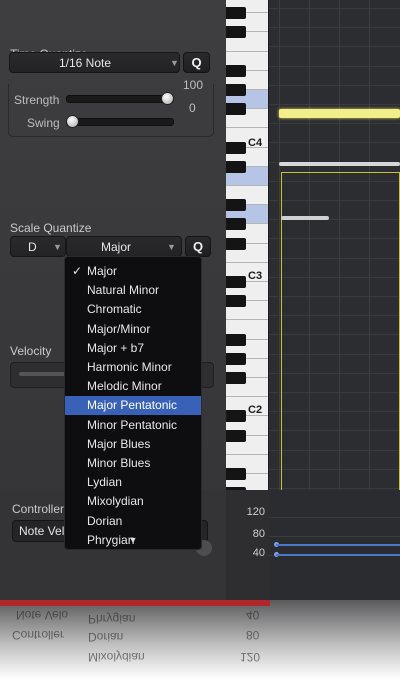 Image resolution: width=400 pixels, height=679 pixels. I want to click on scale-type-value: Major, so click(116, 247).